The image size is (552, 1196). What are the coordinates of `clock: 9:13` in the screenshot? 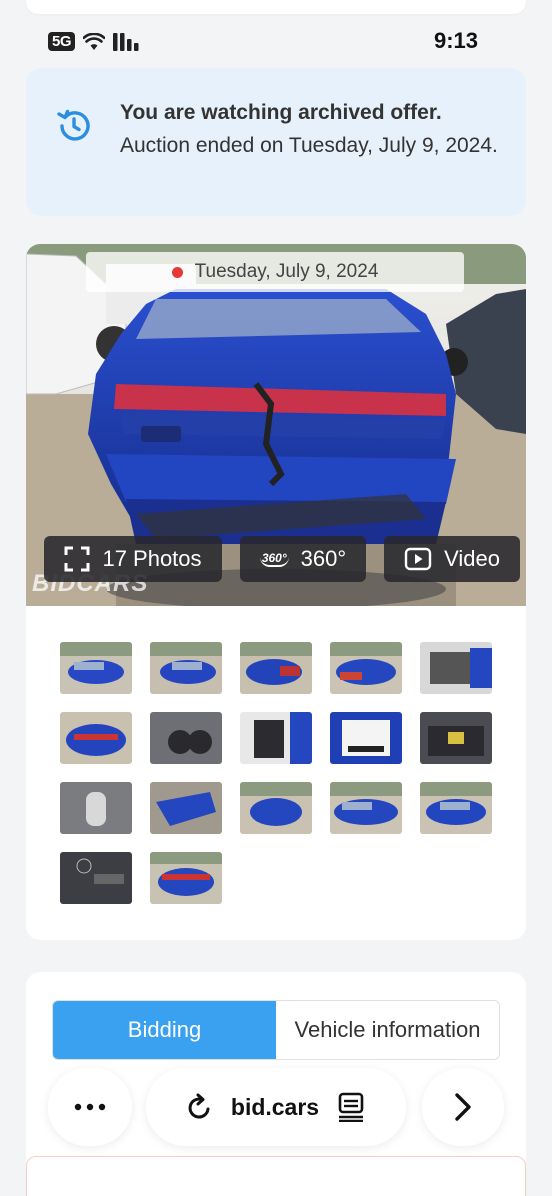 It's located at (455, 40).